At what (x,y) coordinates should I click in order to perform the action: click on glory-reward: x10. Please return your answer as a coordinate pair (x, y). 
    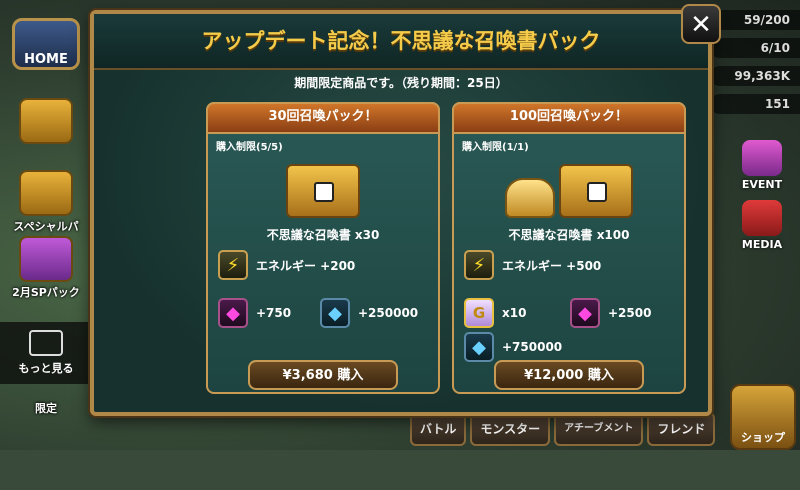
    Looking at the image, I should click on (514, 313).